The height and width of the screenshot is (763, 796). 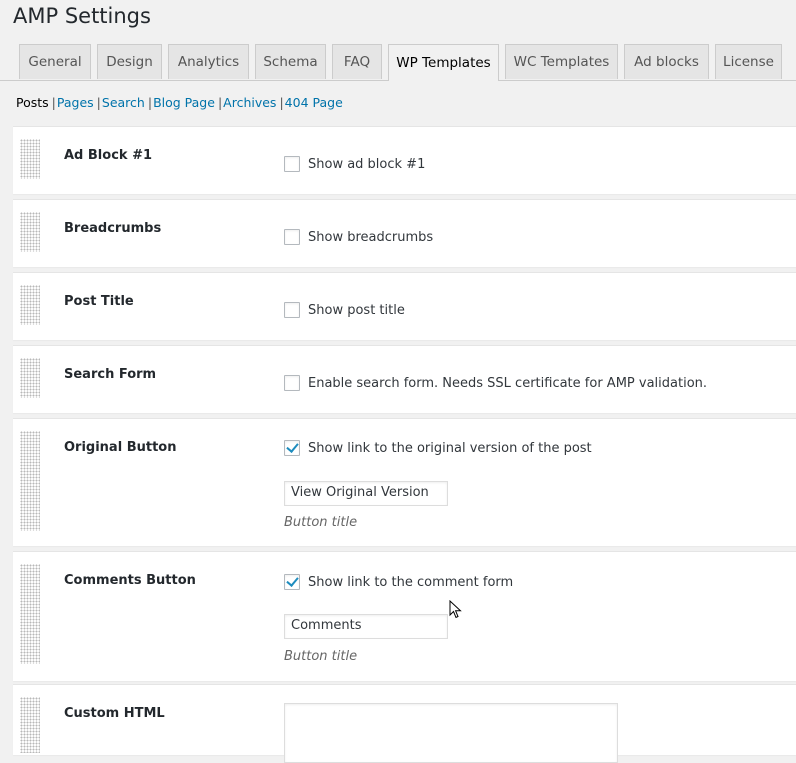 What do you see at coordinates (99, 301) in the screenshot?
I see `block-label: Post Title` at bounding box center [99, 301].